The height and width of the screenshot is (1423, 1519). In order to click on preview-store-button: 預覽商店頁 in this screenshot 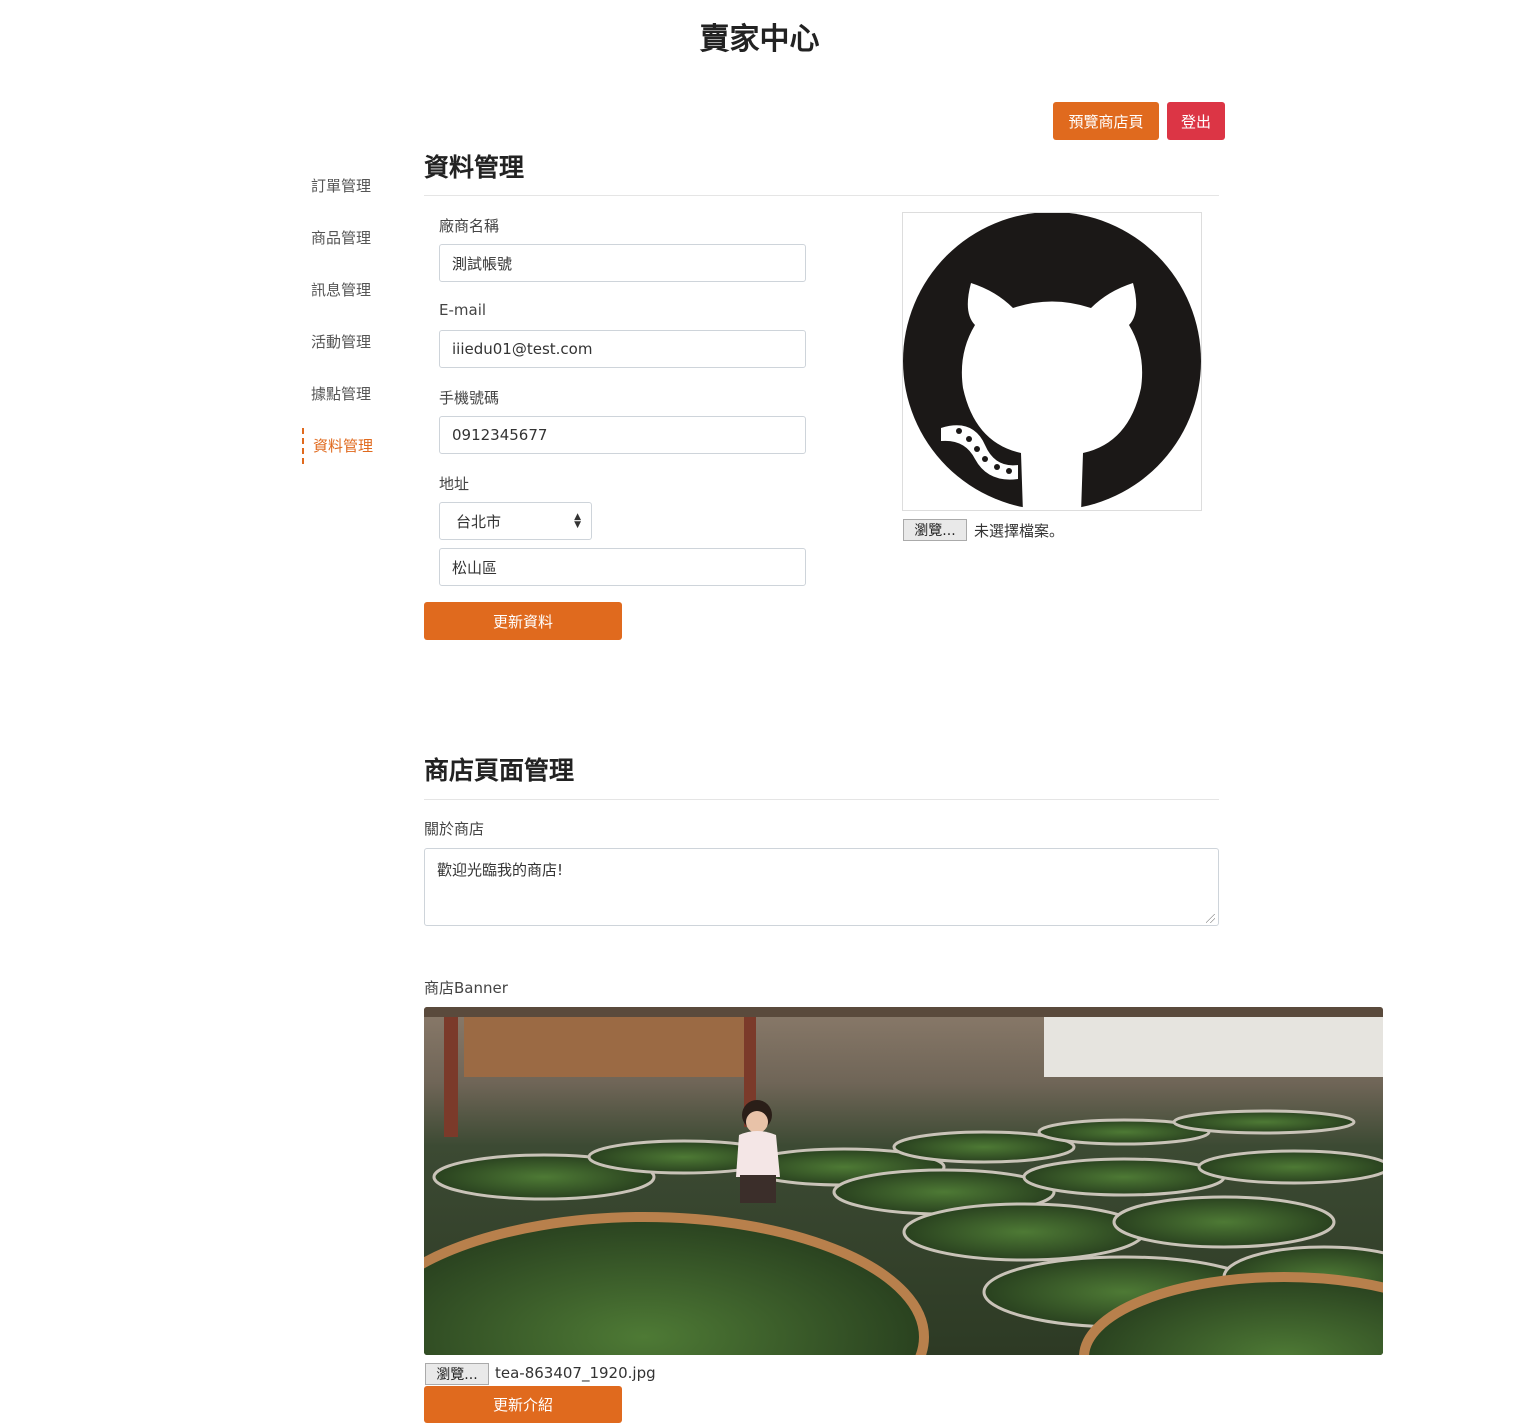, I will do `click(1106, 121)`.